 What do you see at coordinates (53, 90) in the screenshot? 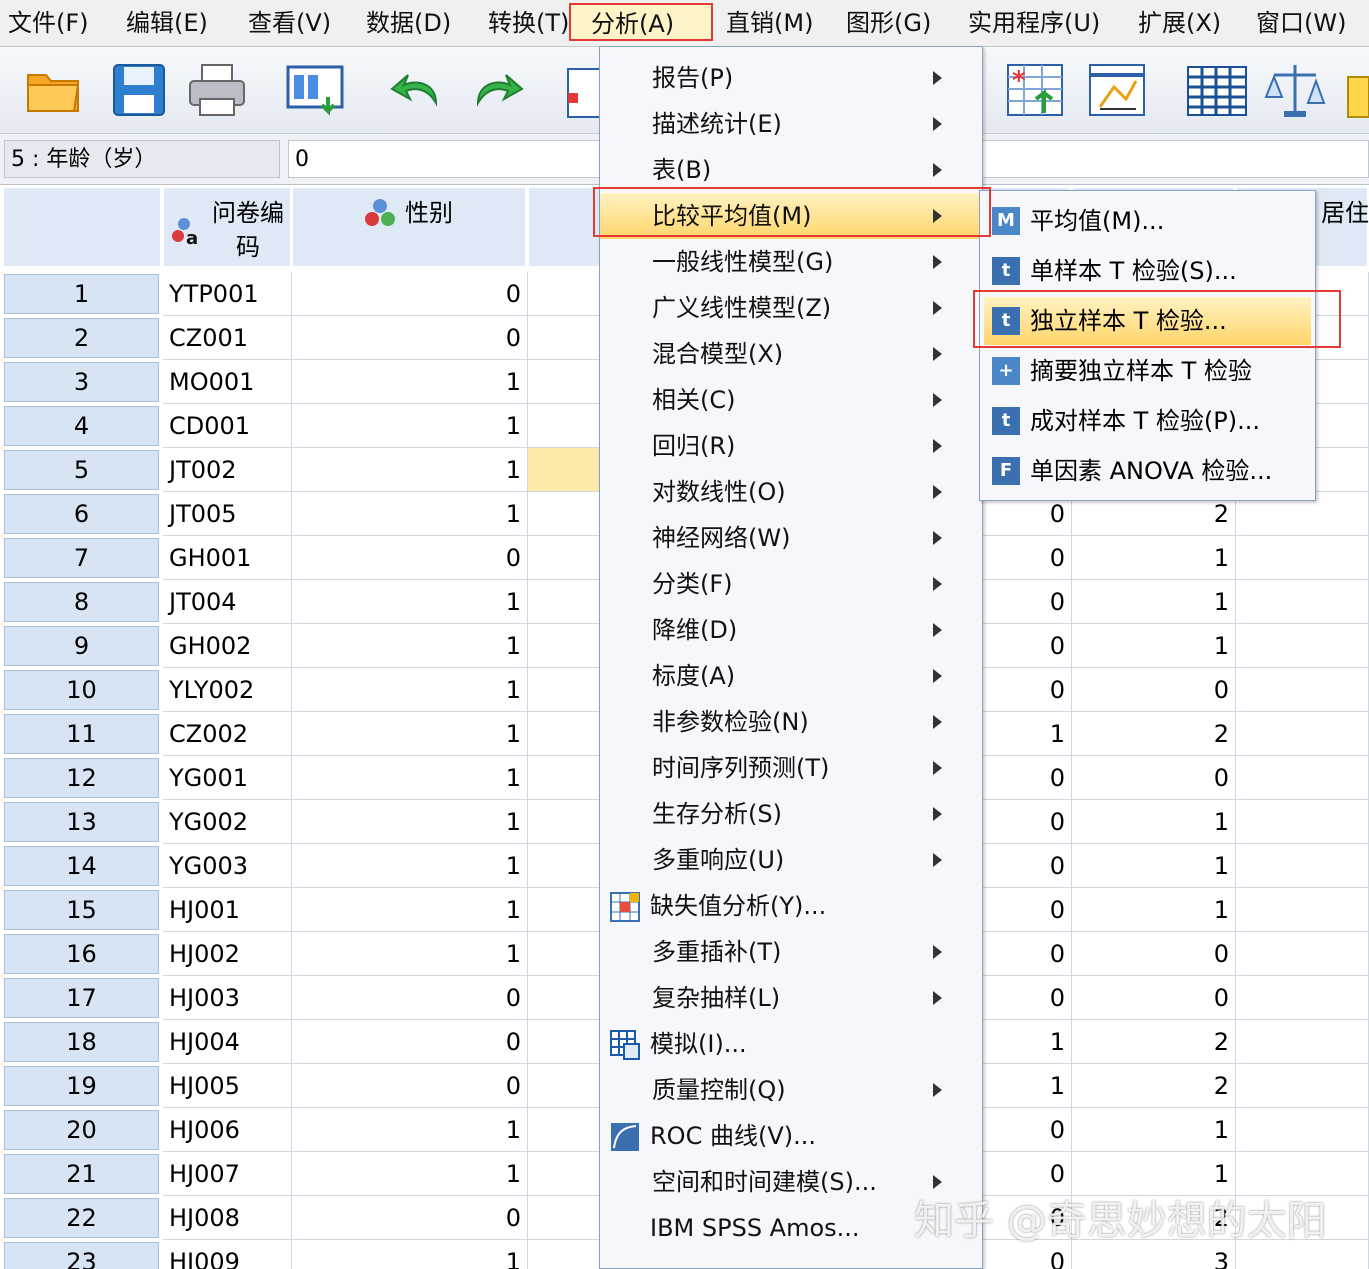
I see `open-folder-icon` at bounding box center [53, 90].